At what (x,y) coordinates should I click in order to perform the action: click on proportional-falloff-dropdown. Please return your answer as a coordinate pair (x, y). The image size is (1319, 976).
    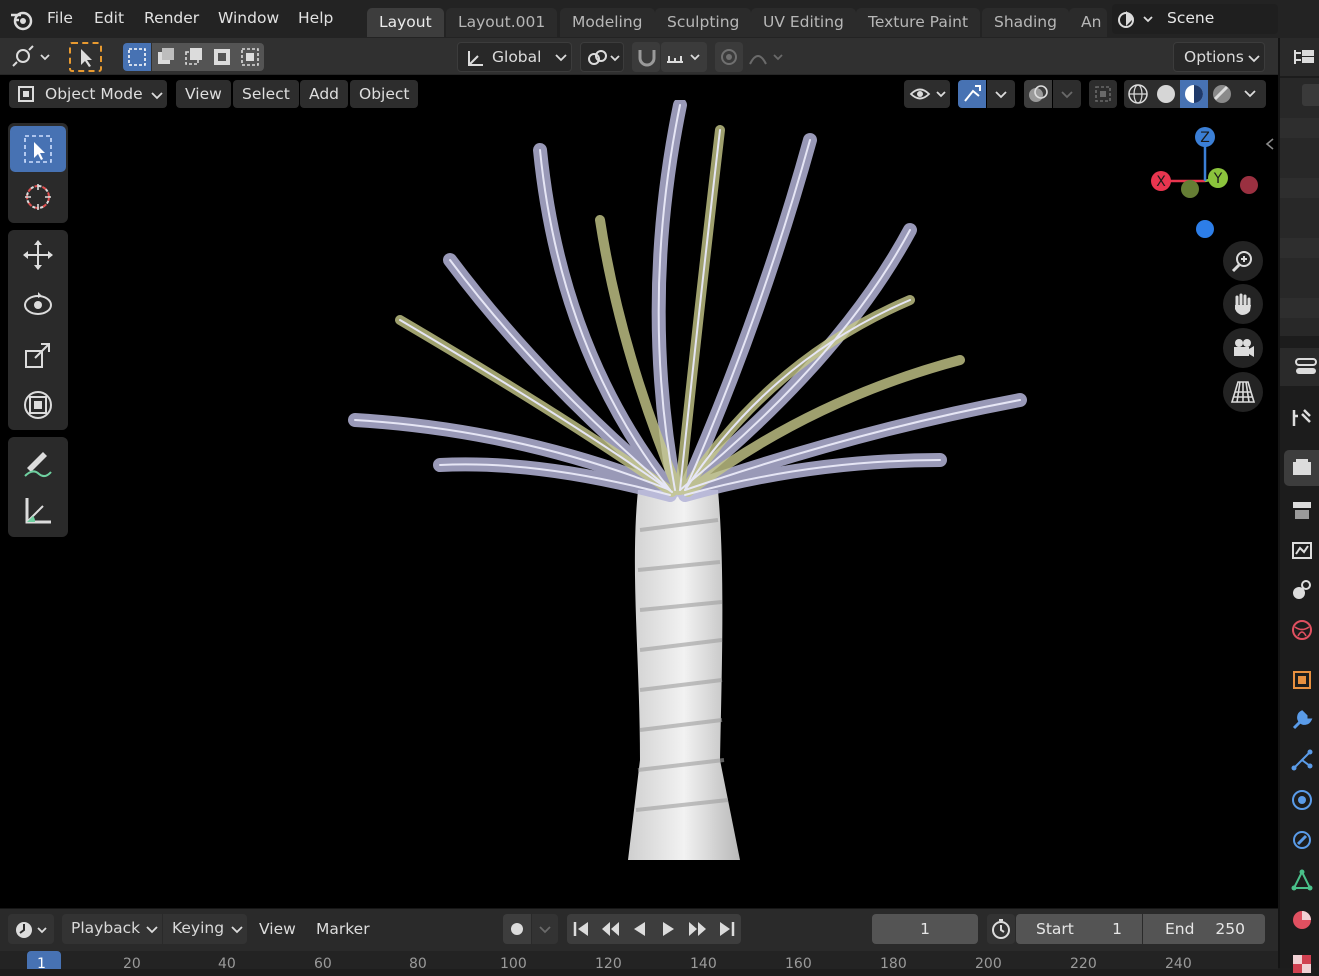
    Looking at the image, I should click on (767, 57).